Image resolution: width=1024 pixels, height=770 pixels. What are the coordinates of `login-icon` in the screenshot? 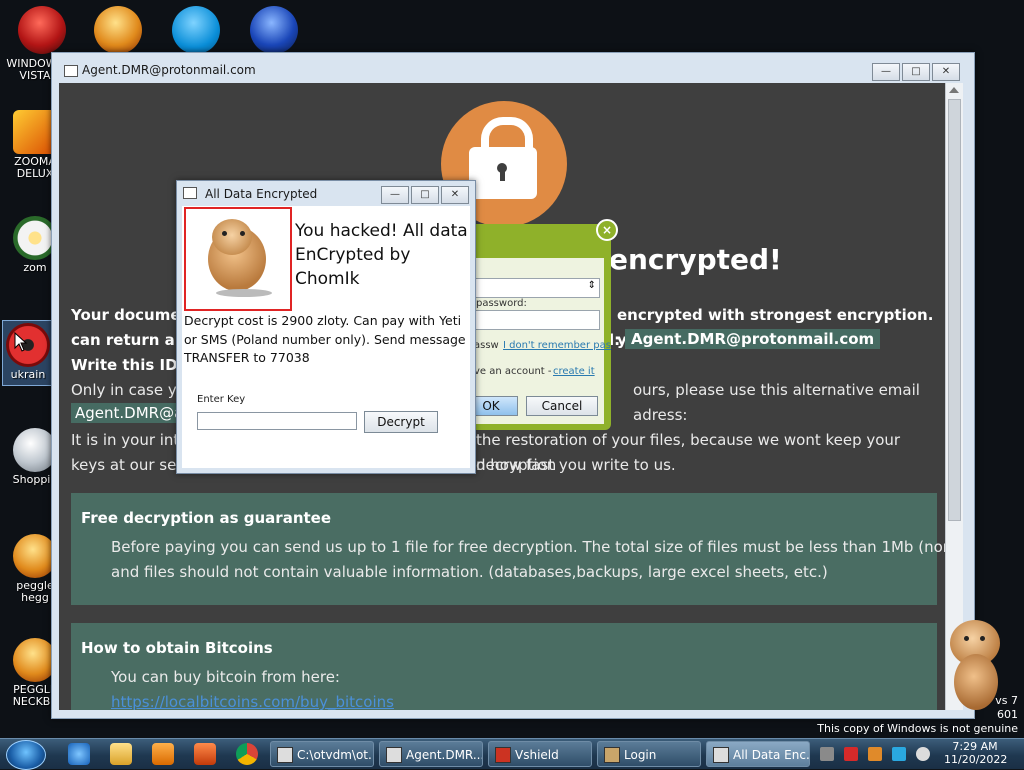 It's located at (612, 755).